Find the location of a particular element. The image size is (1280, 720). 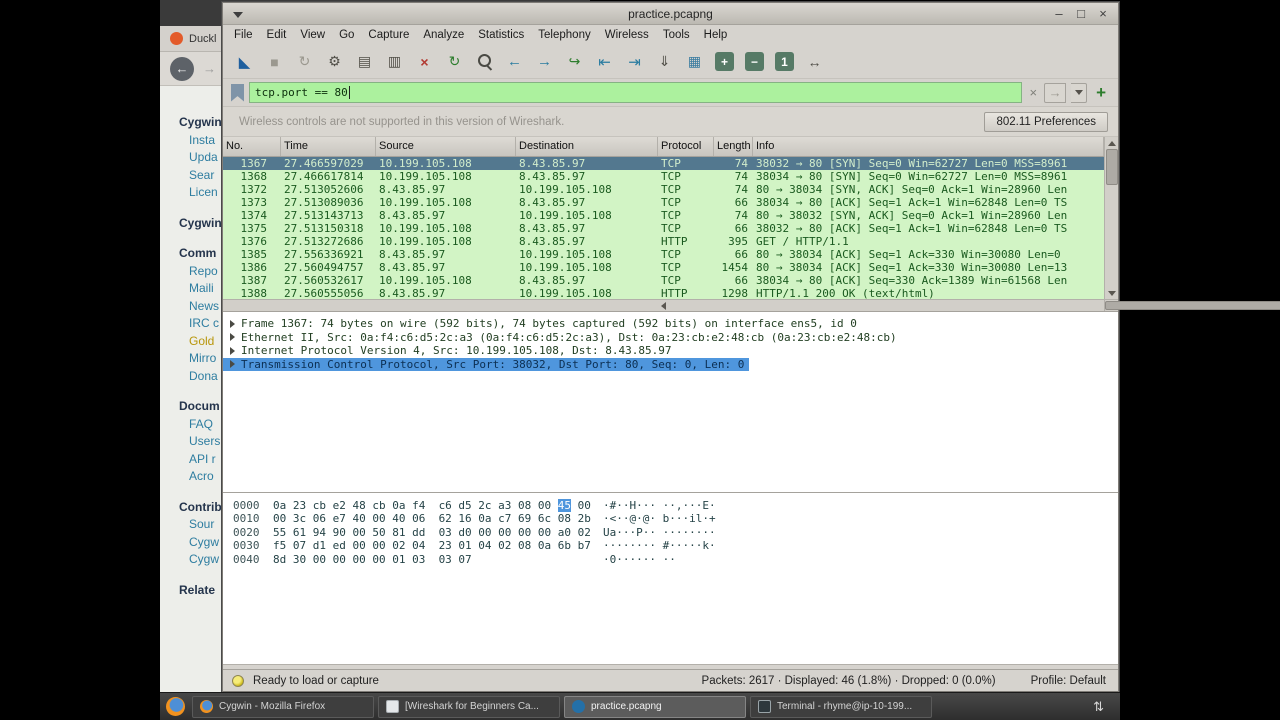

stop-capture-icon: ■ is located at coordinates (274, 62).